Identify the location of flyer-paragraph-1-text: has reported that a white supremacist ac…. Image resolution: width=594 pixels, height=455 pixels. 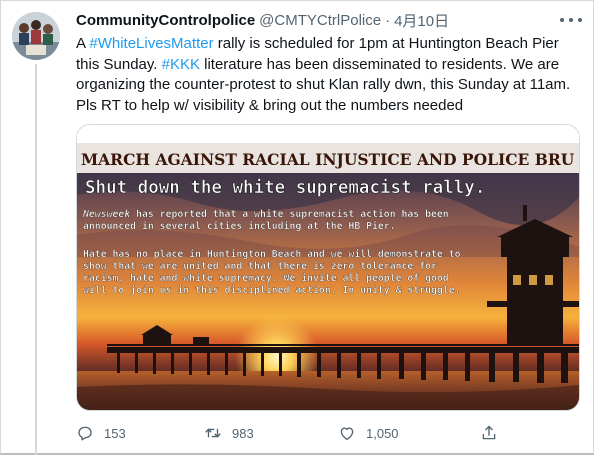
(289, 214).